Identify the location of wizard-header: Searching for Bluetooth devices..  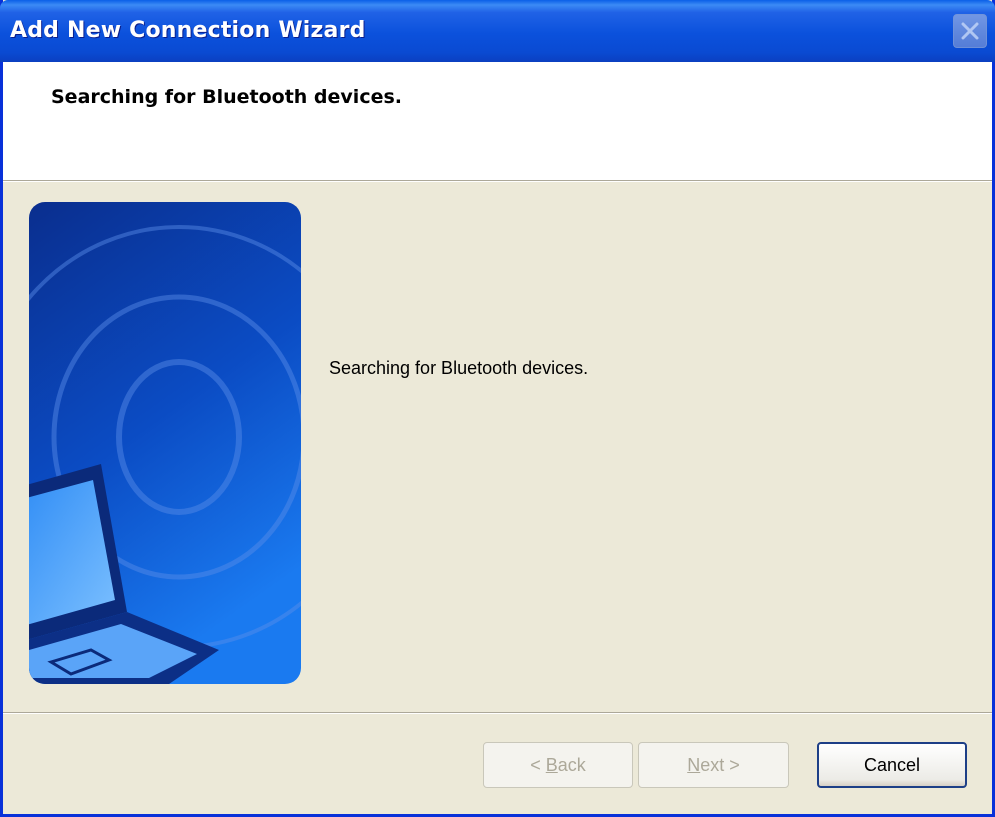
(497, 121).